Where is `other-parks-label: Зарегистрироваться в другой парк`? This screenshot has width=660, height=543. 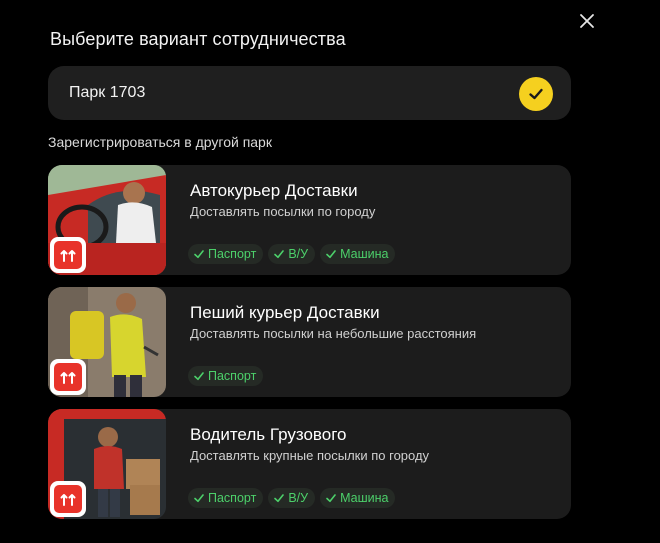
other-parks-label: Зарегистрироваться в другой парк is located at coordinates (160, 142).